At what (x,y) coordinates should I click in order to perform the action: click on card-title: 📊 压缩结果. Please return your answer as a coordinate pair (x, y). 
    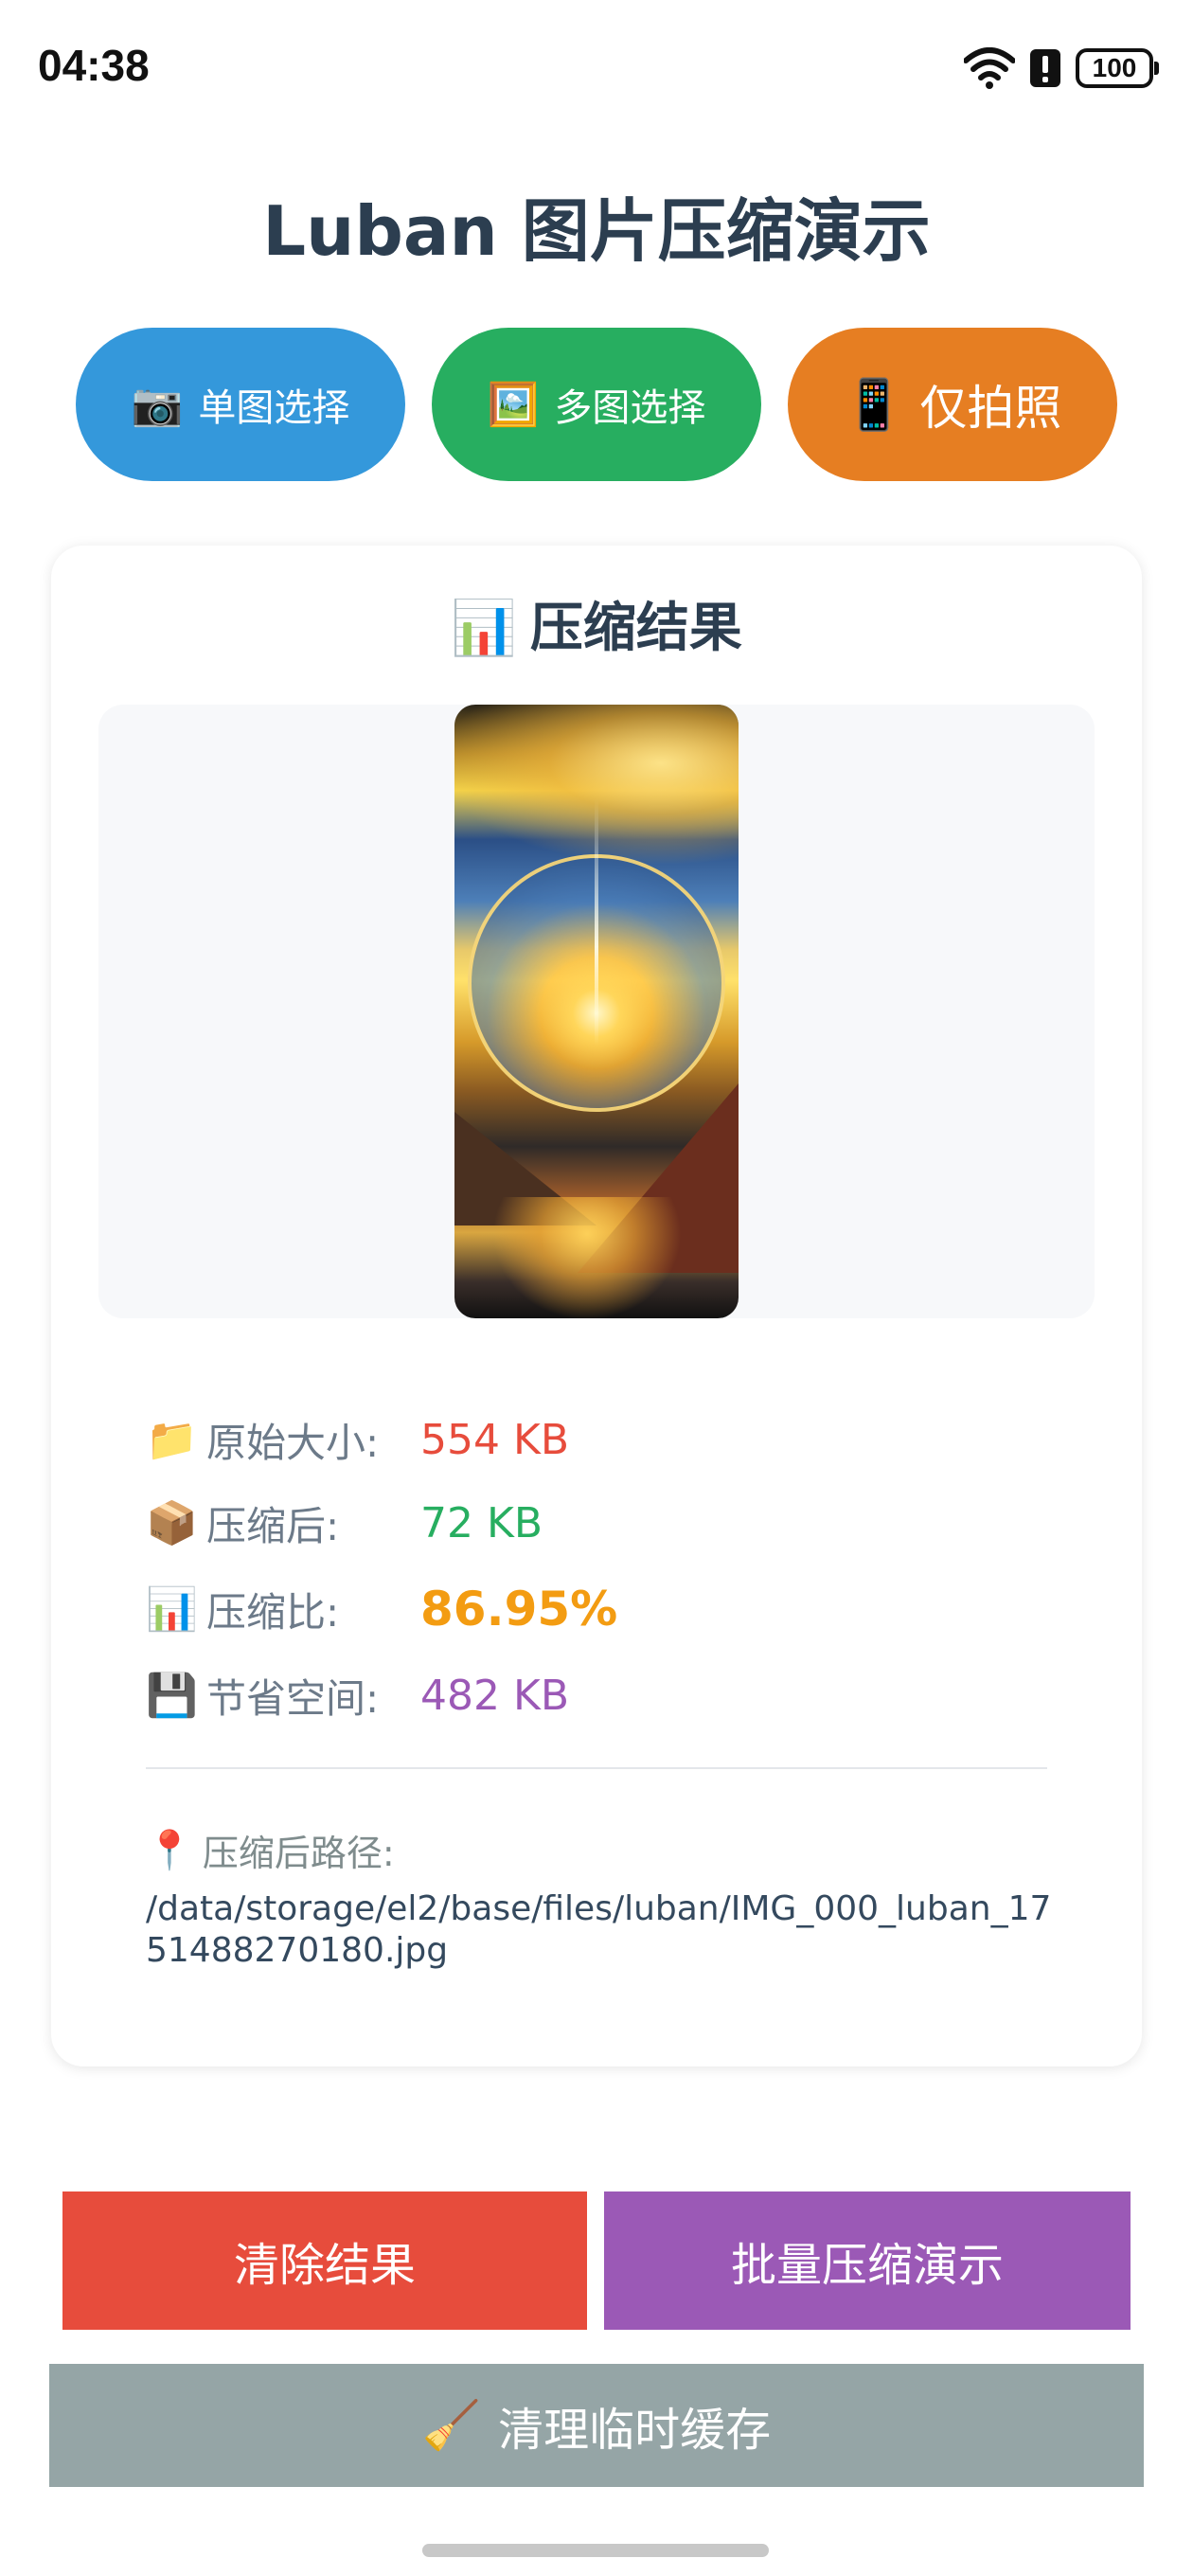
    Looking at the image, I should click on (596, 623).